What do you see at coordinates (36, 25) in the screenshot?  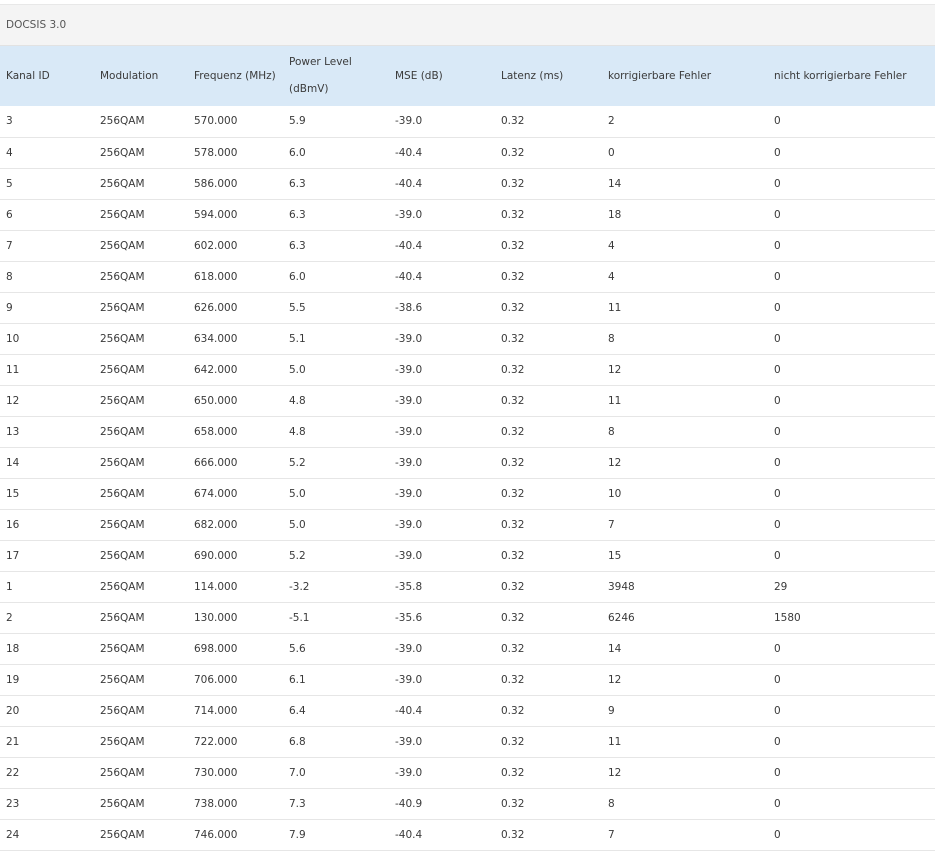 I see `panel-title: DOCSIS 3.0` at bounding box center [36, 25].